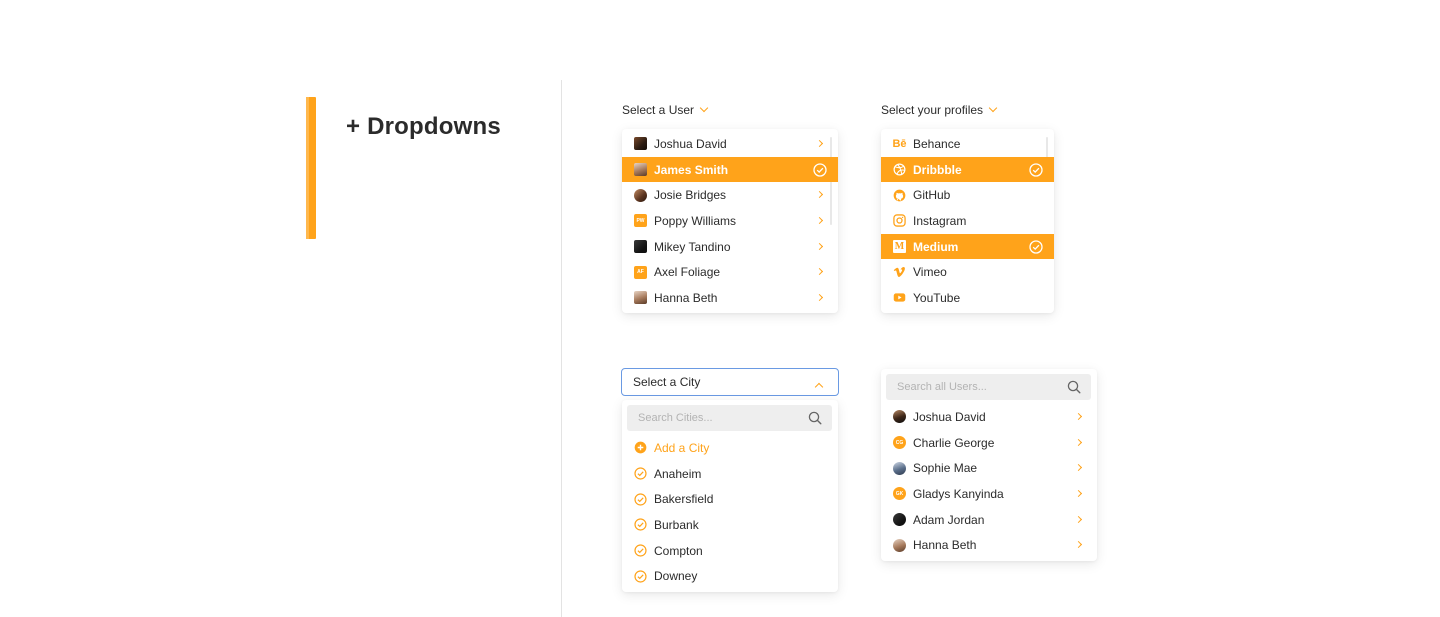 The height and width of the screenshot is (617, 1440). Describe the element at coordinates (967, 272) in the screenshot. I see `list-item: Vimeo` at that location.